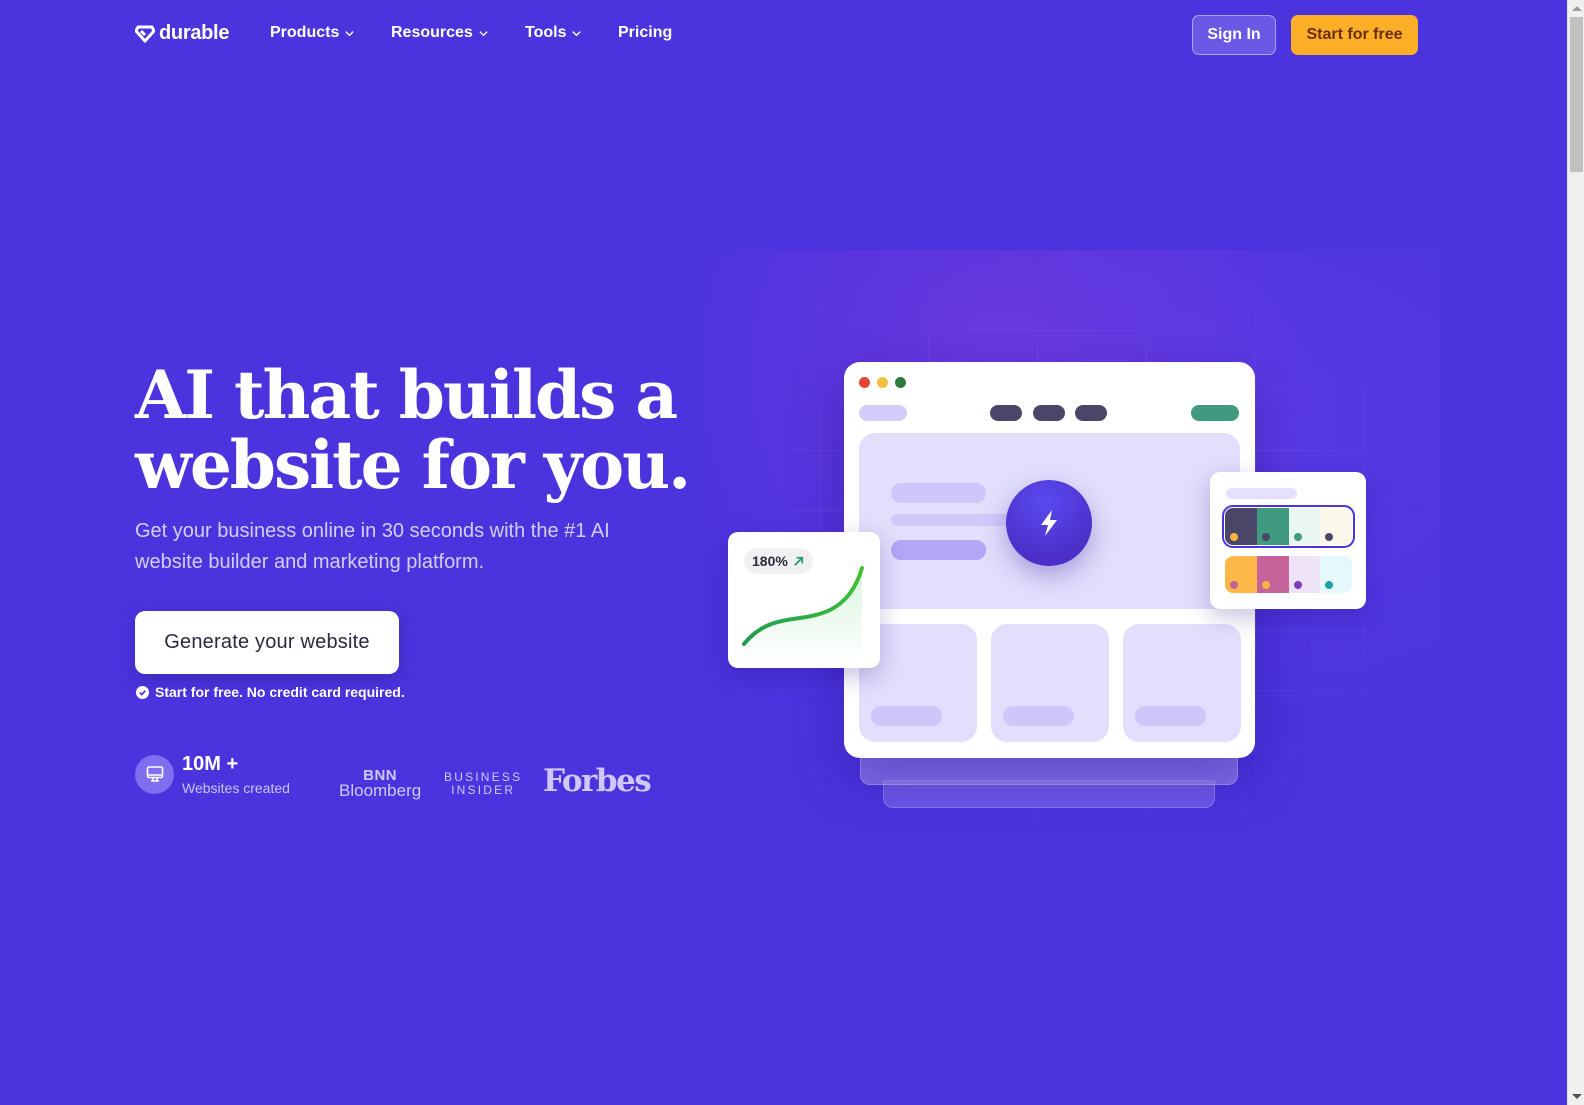  I want to click on lightning-badge, so click(1049, 523).